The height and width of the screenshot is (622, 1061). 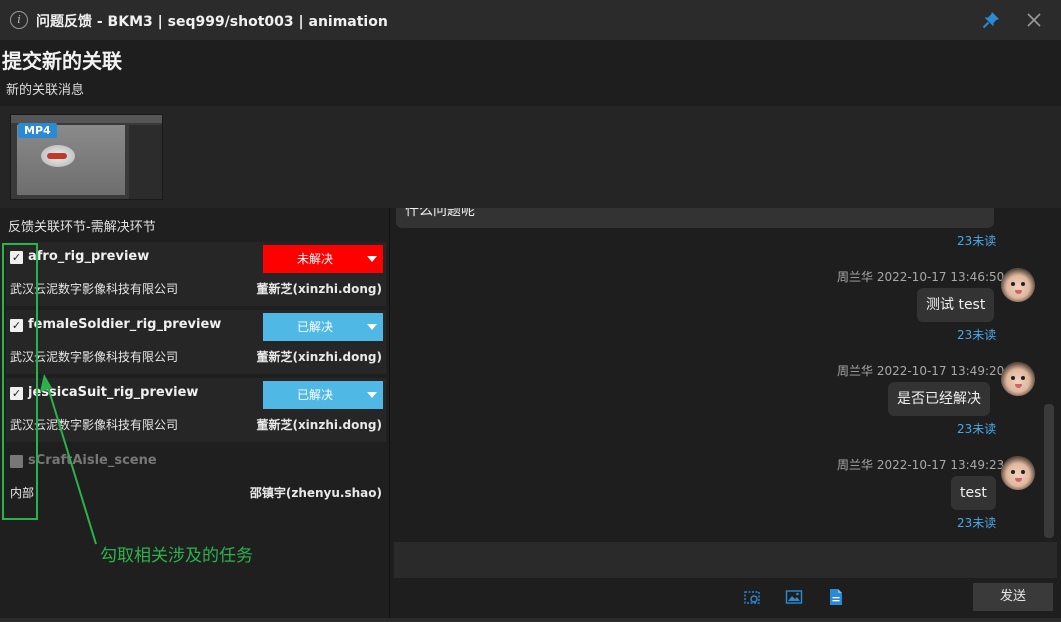 I want to click on video-thumbnail: MP4, so click(x=86, y=157).